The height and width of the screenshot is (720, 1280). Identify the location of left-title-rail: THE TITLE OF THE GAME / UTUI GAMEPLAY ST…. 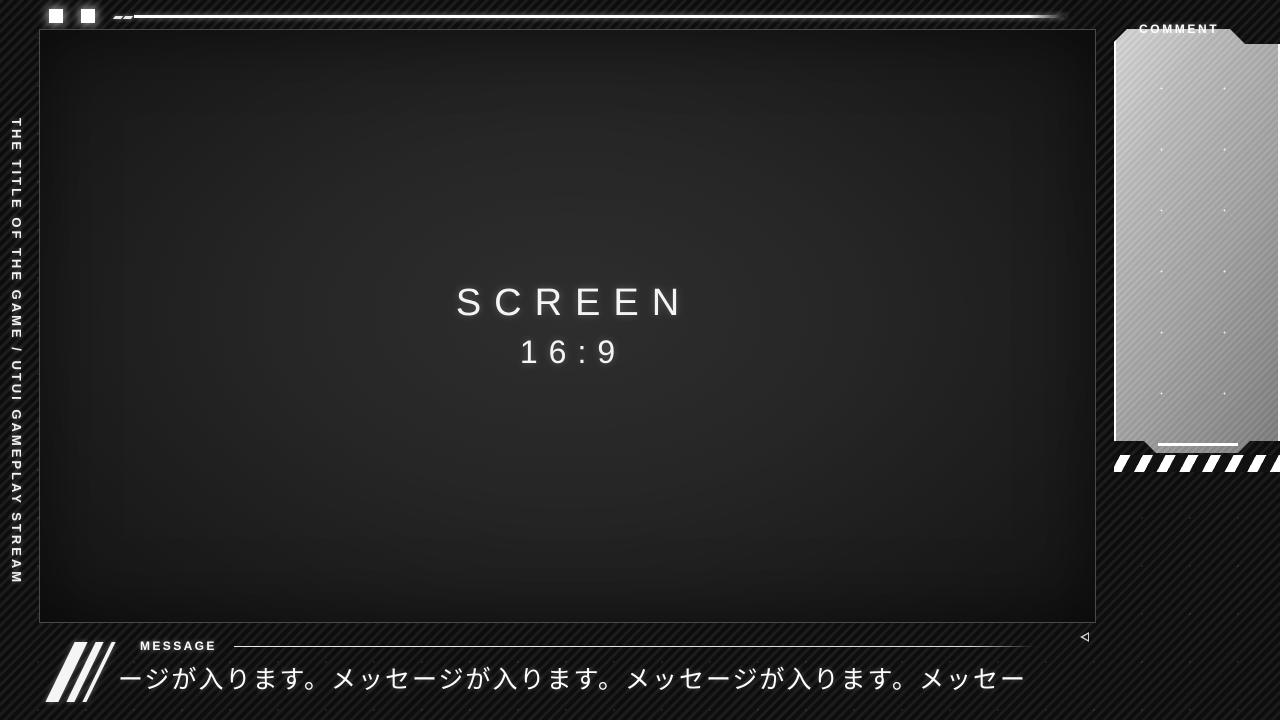
(20, 360).